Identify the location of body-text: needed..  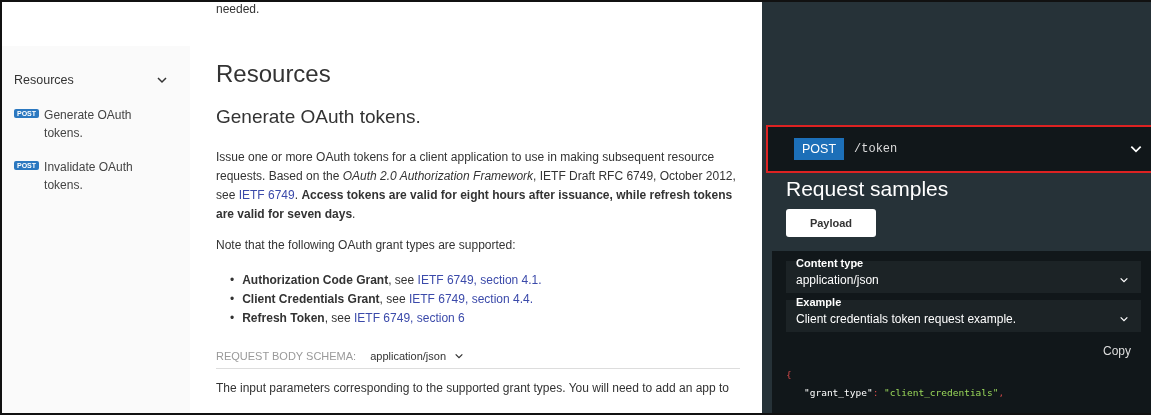
(238, 9).